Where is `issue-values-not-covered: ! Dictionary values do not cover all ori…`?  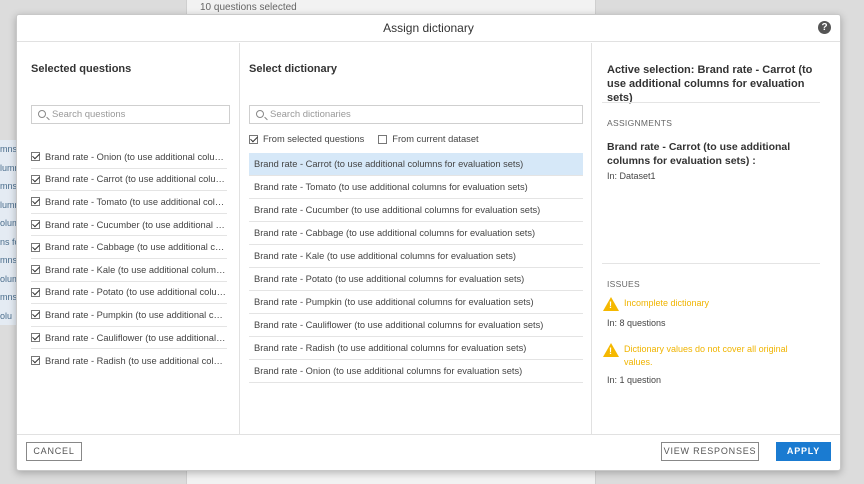
issue-values-not-covered: ! Dictionary values do not cover all ori… is located at coordinates (703, 356).